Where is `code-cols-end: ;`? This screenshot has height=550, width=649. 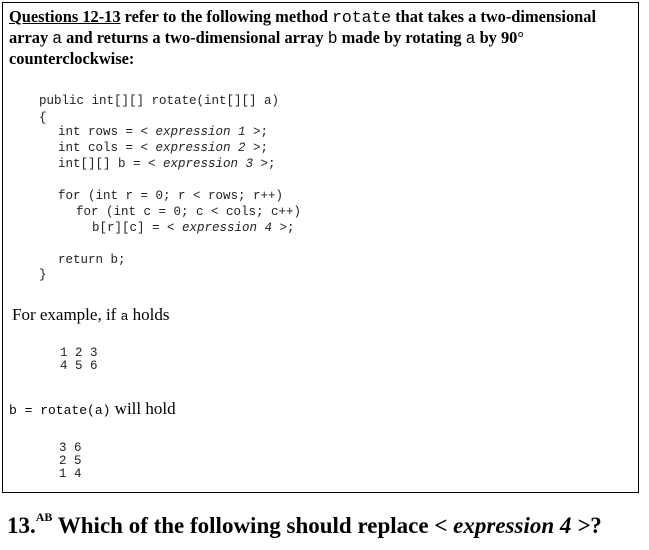 code-cols-end: ; is located at coordinates (264, 148).